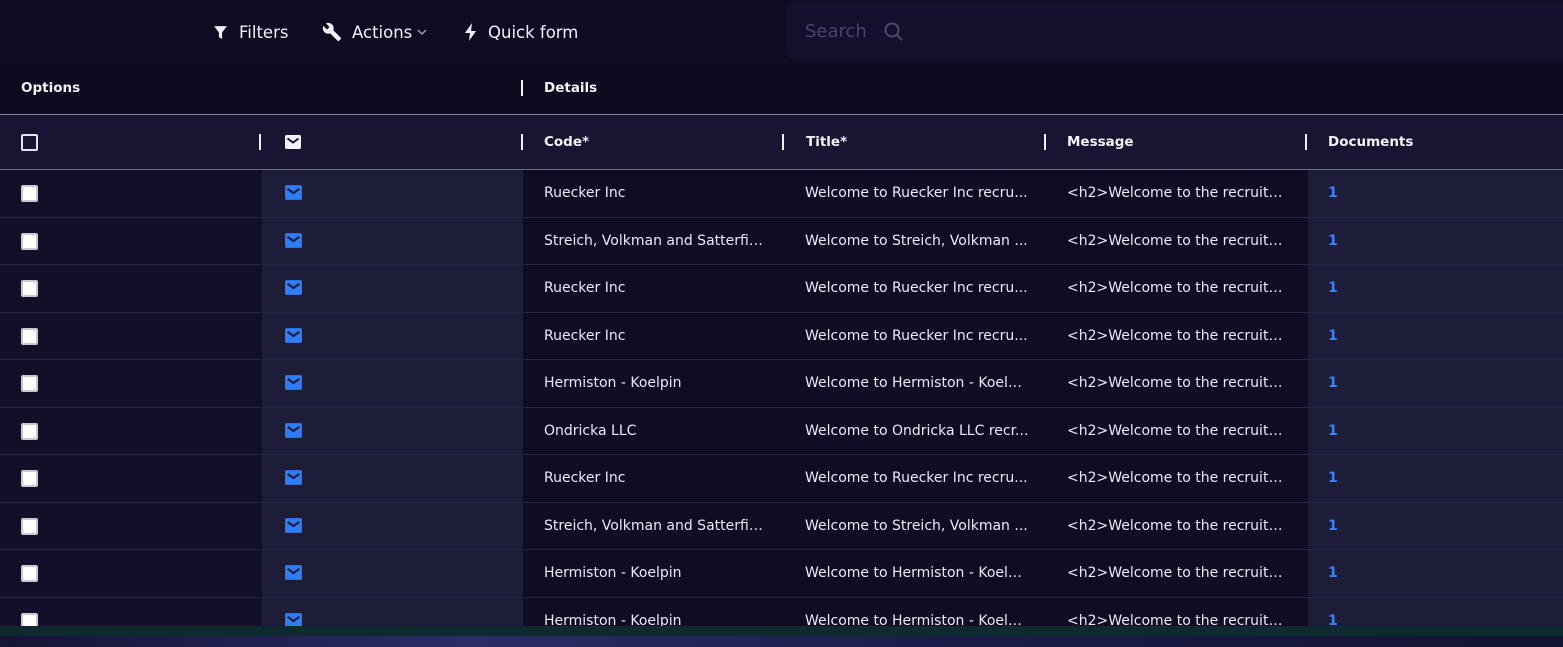 This screenshot has height=647, width=1563. Describe the element at coordinates (29, 142) in the screenshot. I see `select-all-checkbox` at that location.